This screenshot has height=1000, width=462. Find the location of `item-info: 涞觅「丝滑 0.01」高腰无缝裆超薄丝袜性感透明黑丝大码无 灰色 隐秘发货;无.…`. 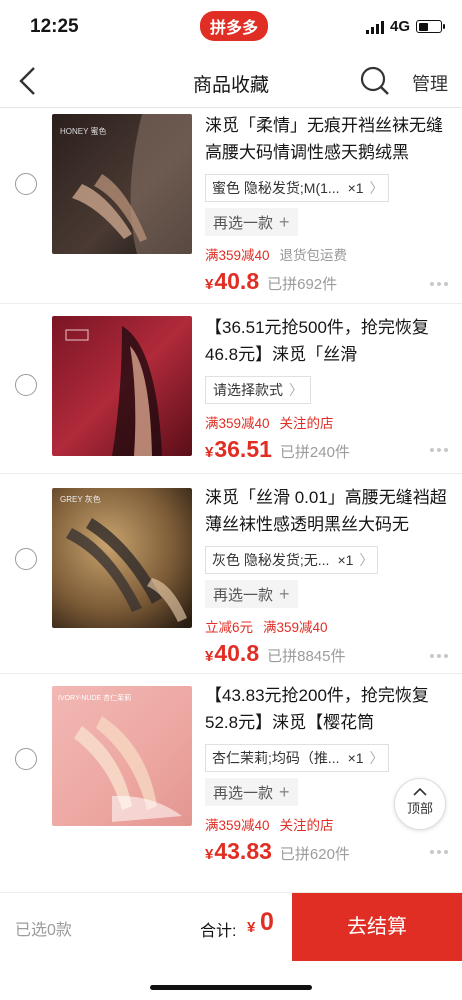

item-info: 涞觅「丝滑 0.01」高腰无缝裆超薄丝袜性感透明黑丝大码无 灰色 隐秘发货;无.… is located at coordinates (330, 575).